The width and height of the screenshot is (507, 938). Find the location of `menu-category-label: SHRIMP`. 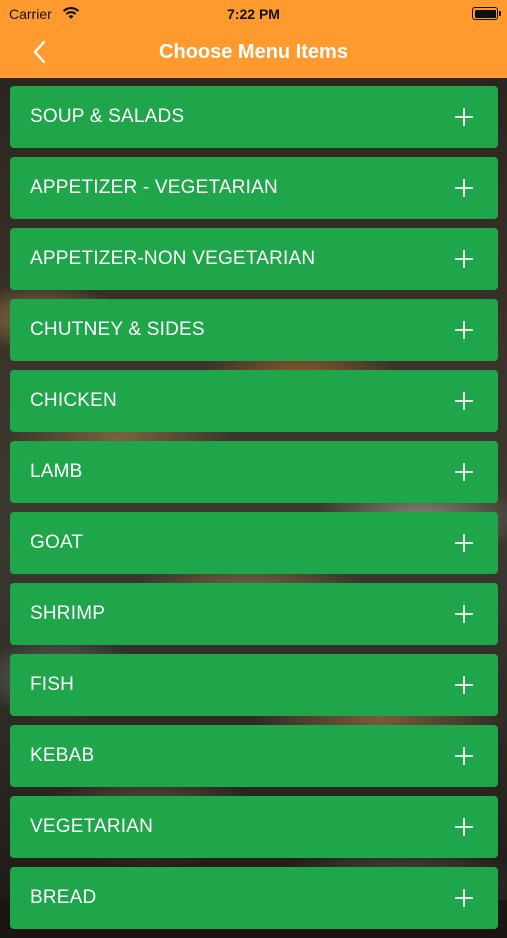

menu-category-label: SHRIMP is located at coordinates (68, 613).